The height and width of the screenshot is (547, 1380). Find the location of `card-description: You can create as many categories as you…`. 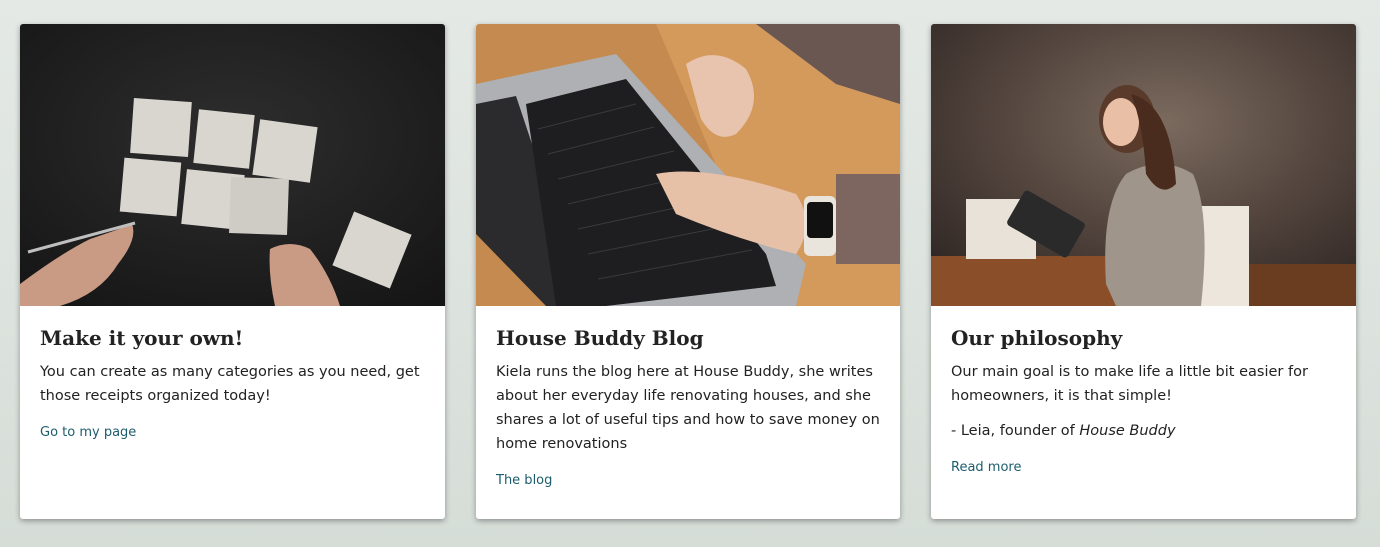

card-description: You can create as many categories as you… is located at coordinates (230, 384).